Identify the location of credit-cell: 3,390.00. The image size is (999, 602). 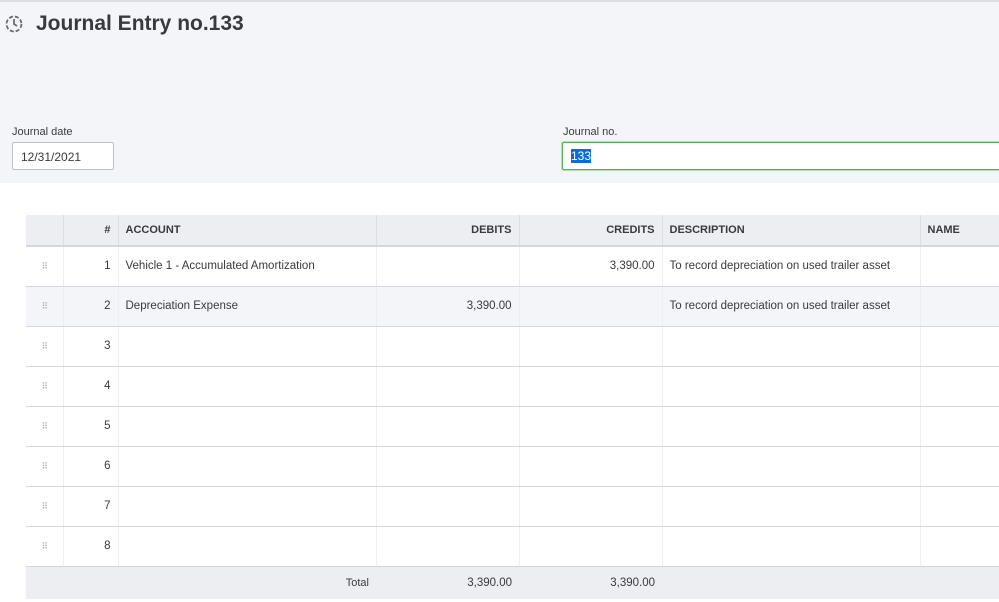
(590, 266).